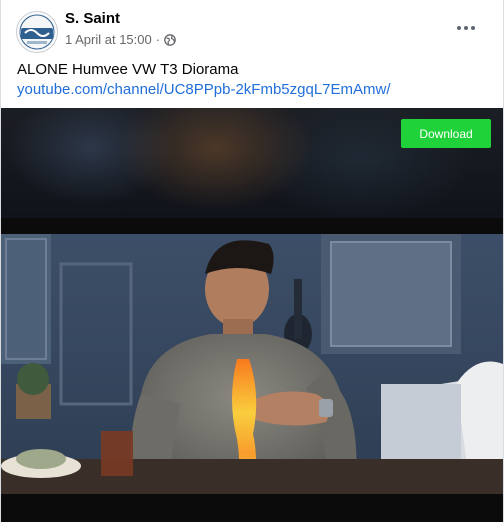  I want to click on saint-logo-icon, so click(37, 32).